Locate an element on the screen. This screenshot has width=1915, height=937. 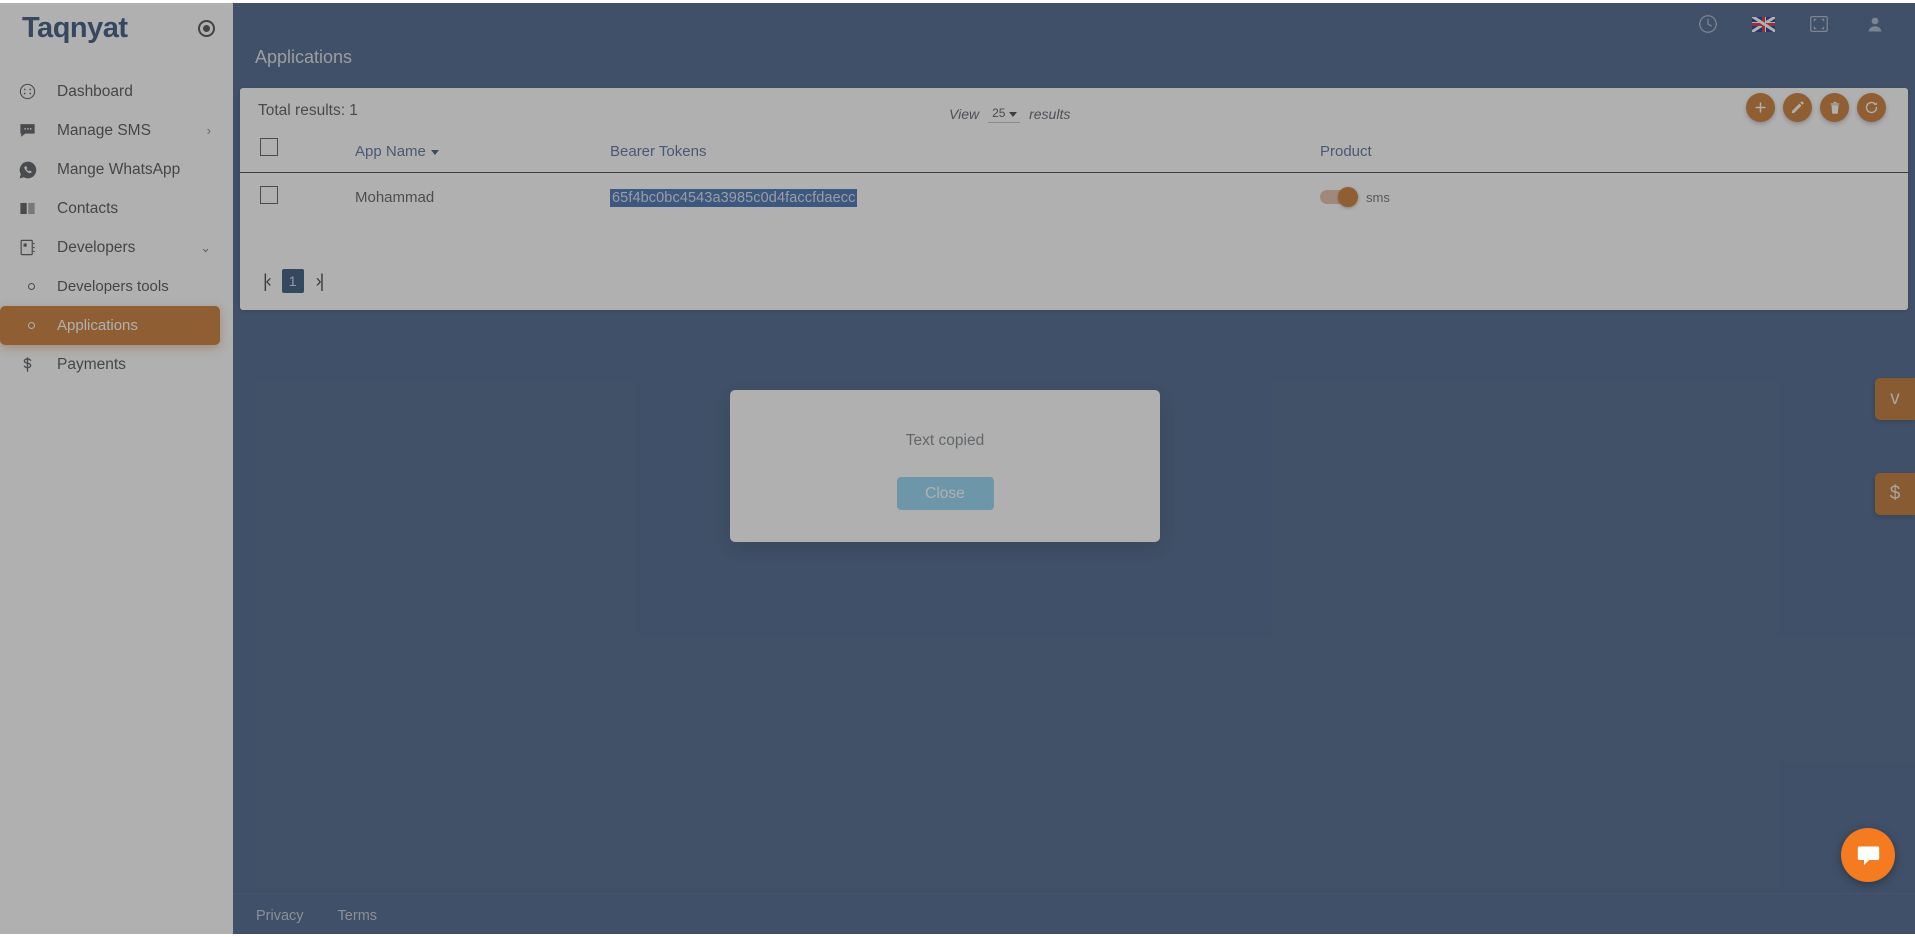
window-top-edge is located at coordinates (957, 1).